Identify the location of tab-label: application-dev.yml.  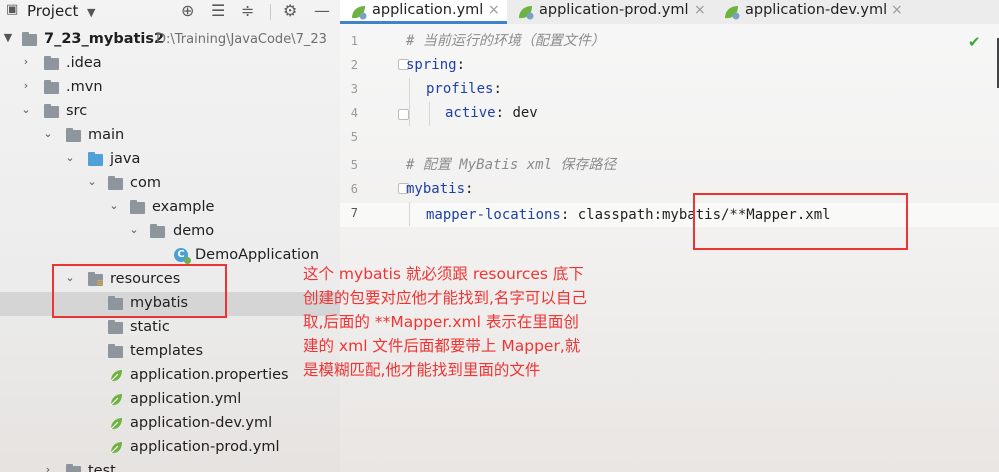
(816, 10).